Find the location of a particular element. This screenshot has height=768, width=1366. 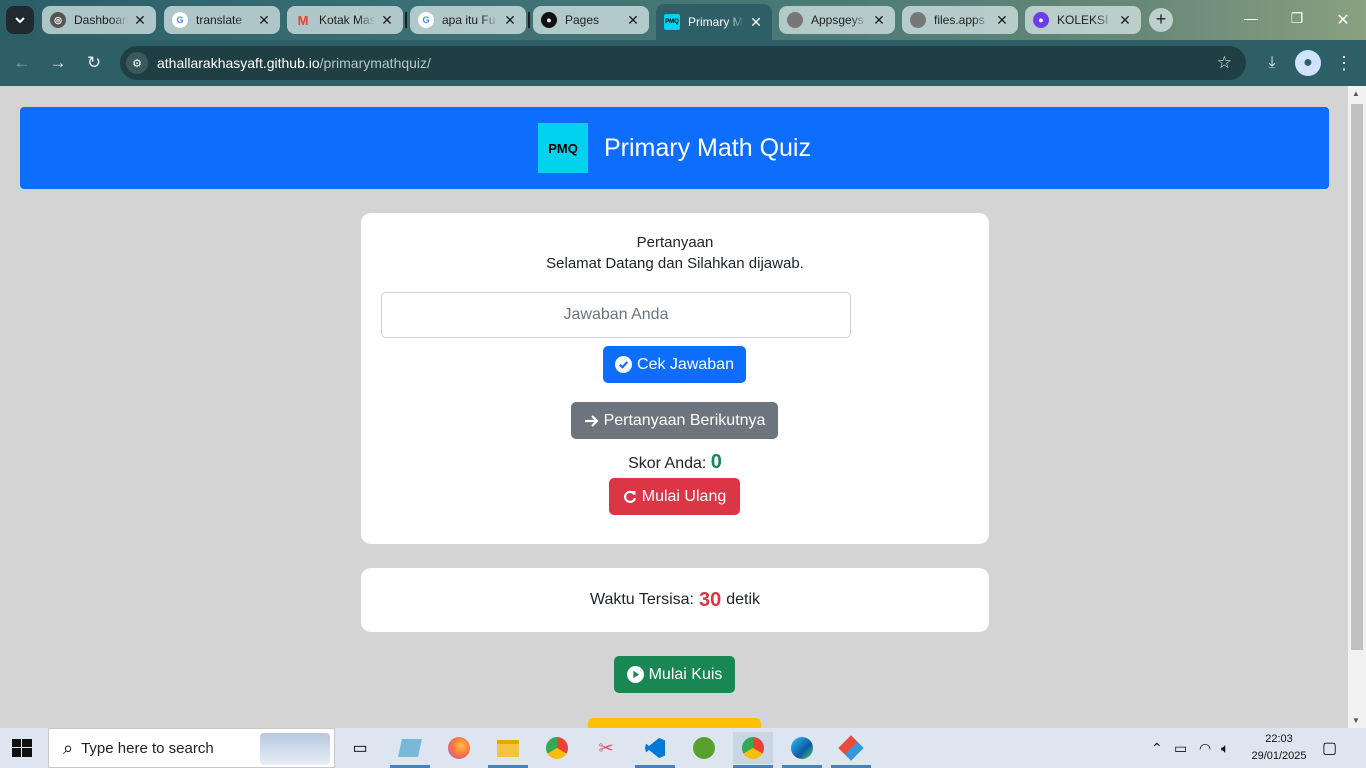

check-answer-button: Cek Jawaban is located at coordinates (674, 364).